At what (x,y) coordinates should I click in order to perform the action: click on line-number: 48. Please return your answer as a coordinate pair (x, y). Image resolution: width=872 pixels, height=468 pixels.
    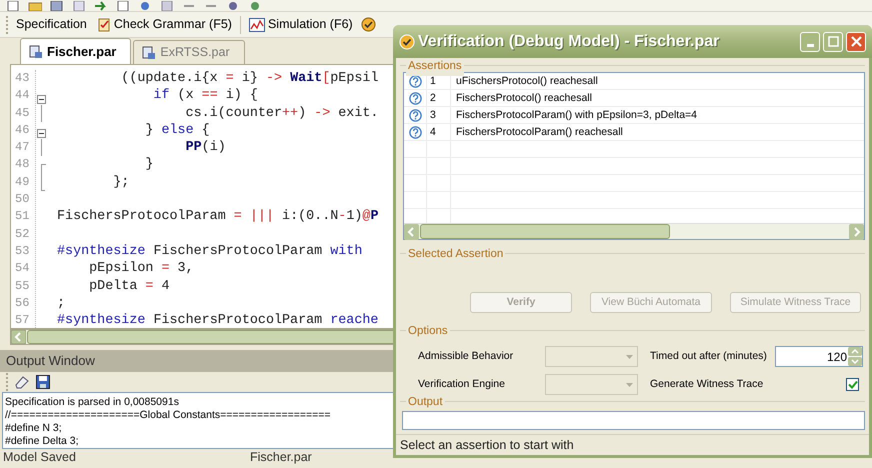
    Looking at the image, I should click on (22, 165).